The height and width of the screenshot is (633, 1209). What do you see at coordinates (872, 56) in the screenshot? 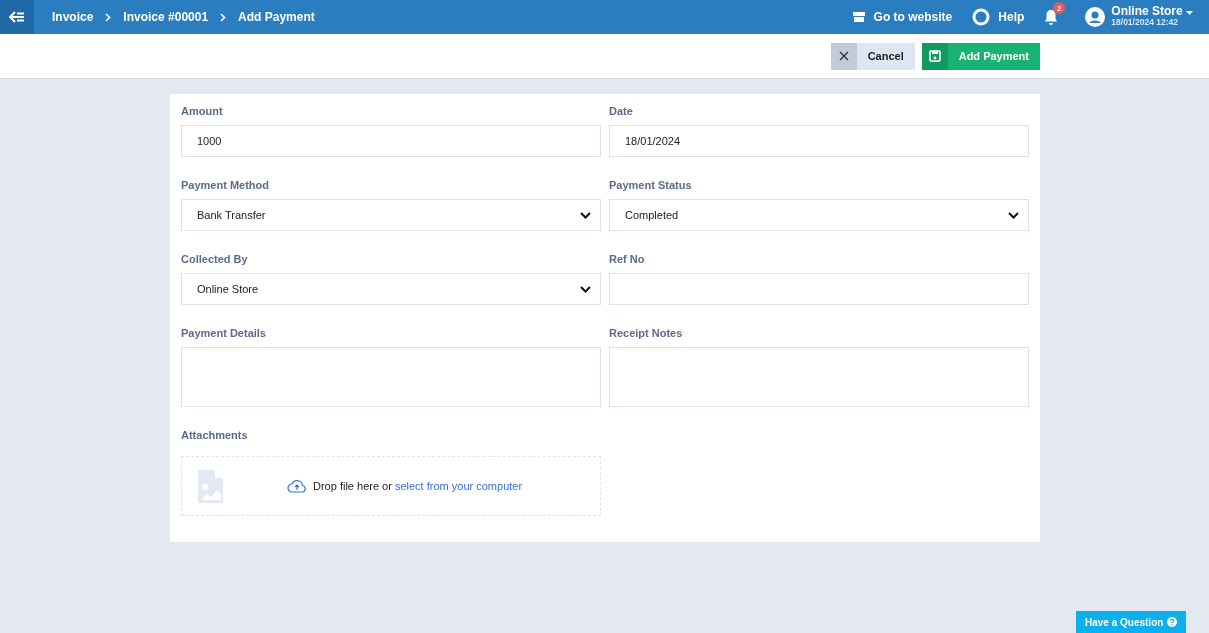
I see `cancel-button: Cancel` at bounding box center [872, 56].